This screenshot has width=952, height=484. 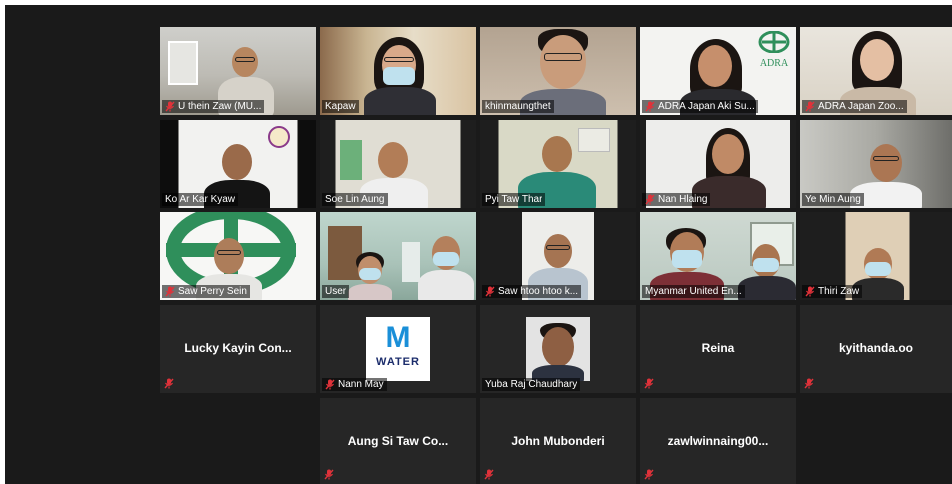 What do you see at coordinates (832, 291) in the screenshot?
I see `participant-name-label: Thiri Zaw` at bounding box center [832, 291].